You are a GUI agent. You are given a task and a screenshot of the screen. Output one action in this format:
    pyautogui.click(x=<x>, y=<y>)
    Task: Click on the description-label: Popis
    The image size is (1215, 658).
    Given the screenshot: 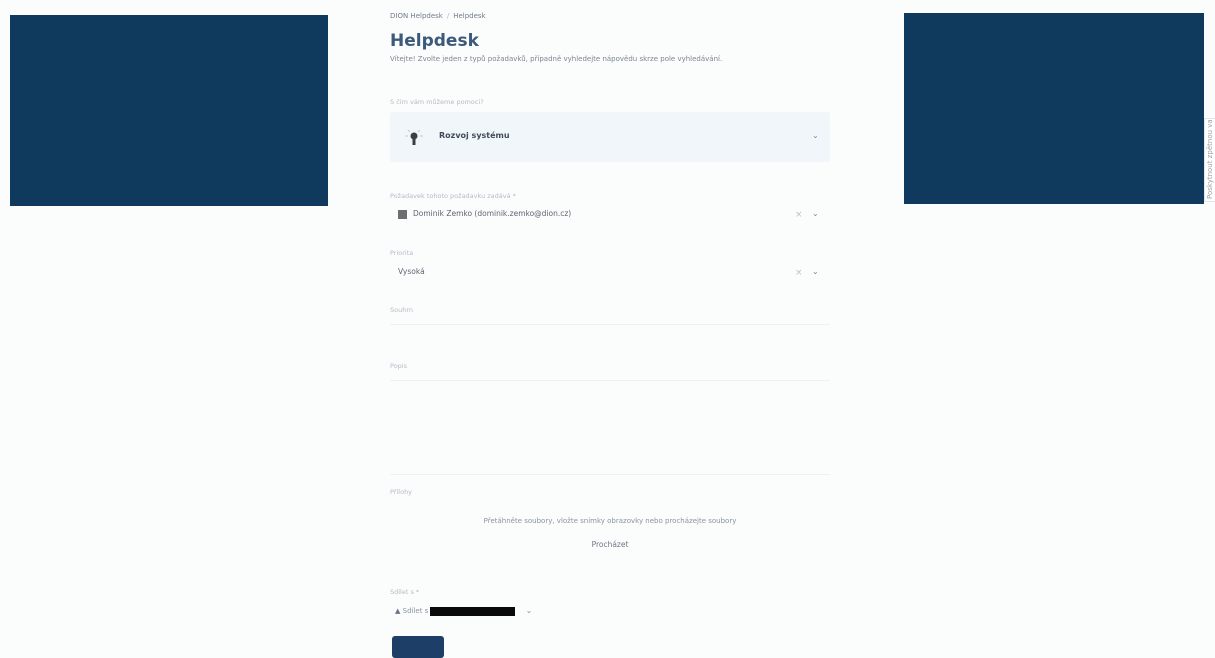 What is the action you would take?
    pyautogui.click(x=398, y=366)
    